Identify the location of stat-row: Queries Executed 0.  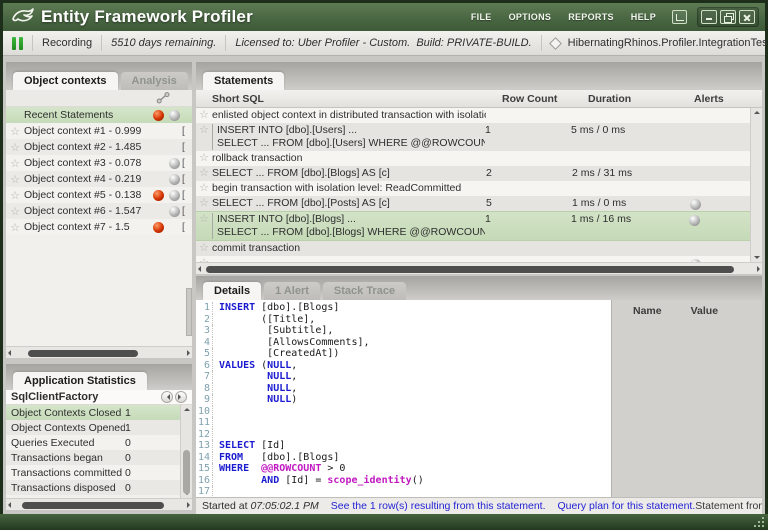
(93, 442).